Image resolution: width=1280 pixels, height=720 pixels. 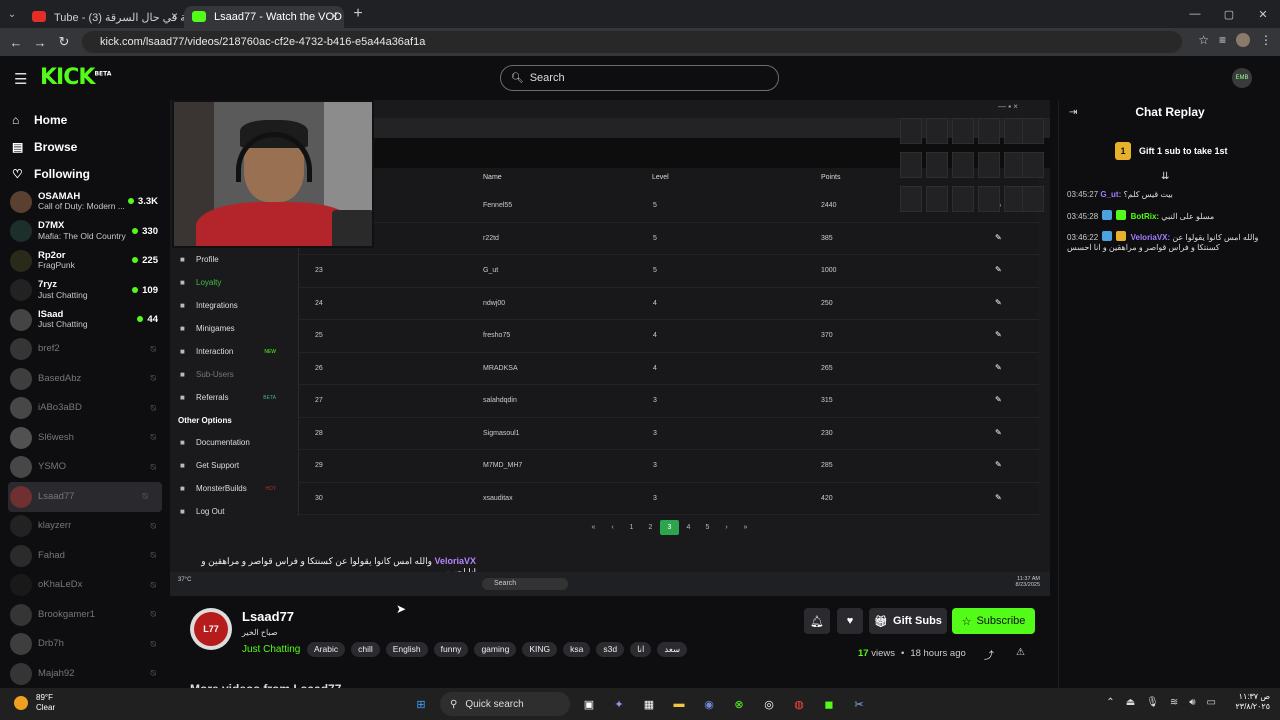 What do you see at coordinates (268, 616) in the screenshot?
I see `channel-name: Lsaad77` at bounding box center [268, 616].